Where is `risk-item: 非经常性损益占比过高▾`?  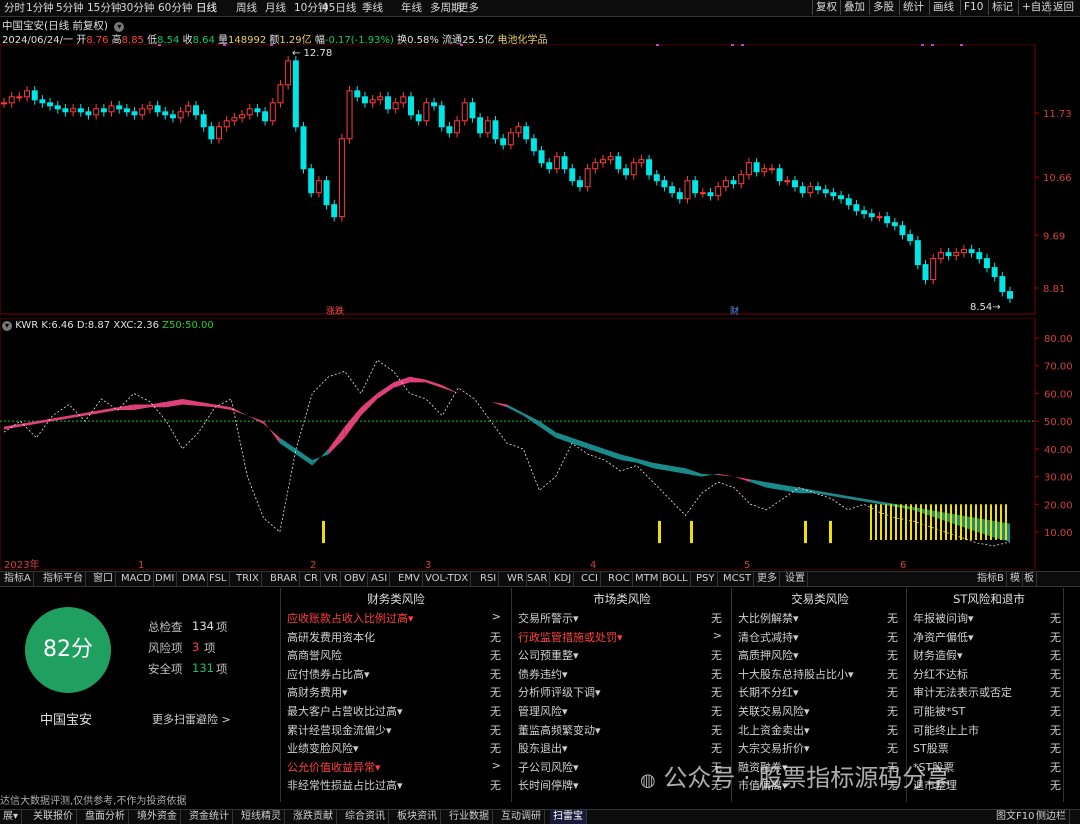 risk-item: 非经常性损益占比过高▾ is located at coordinates (345, 785).